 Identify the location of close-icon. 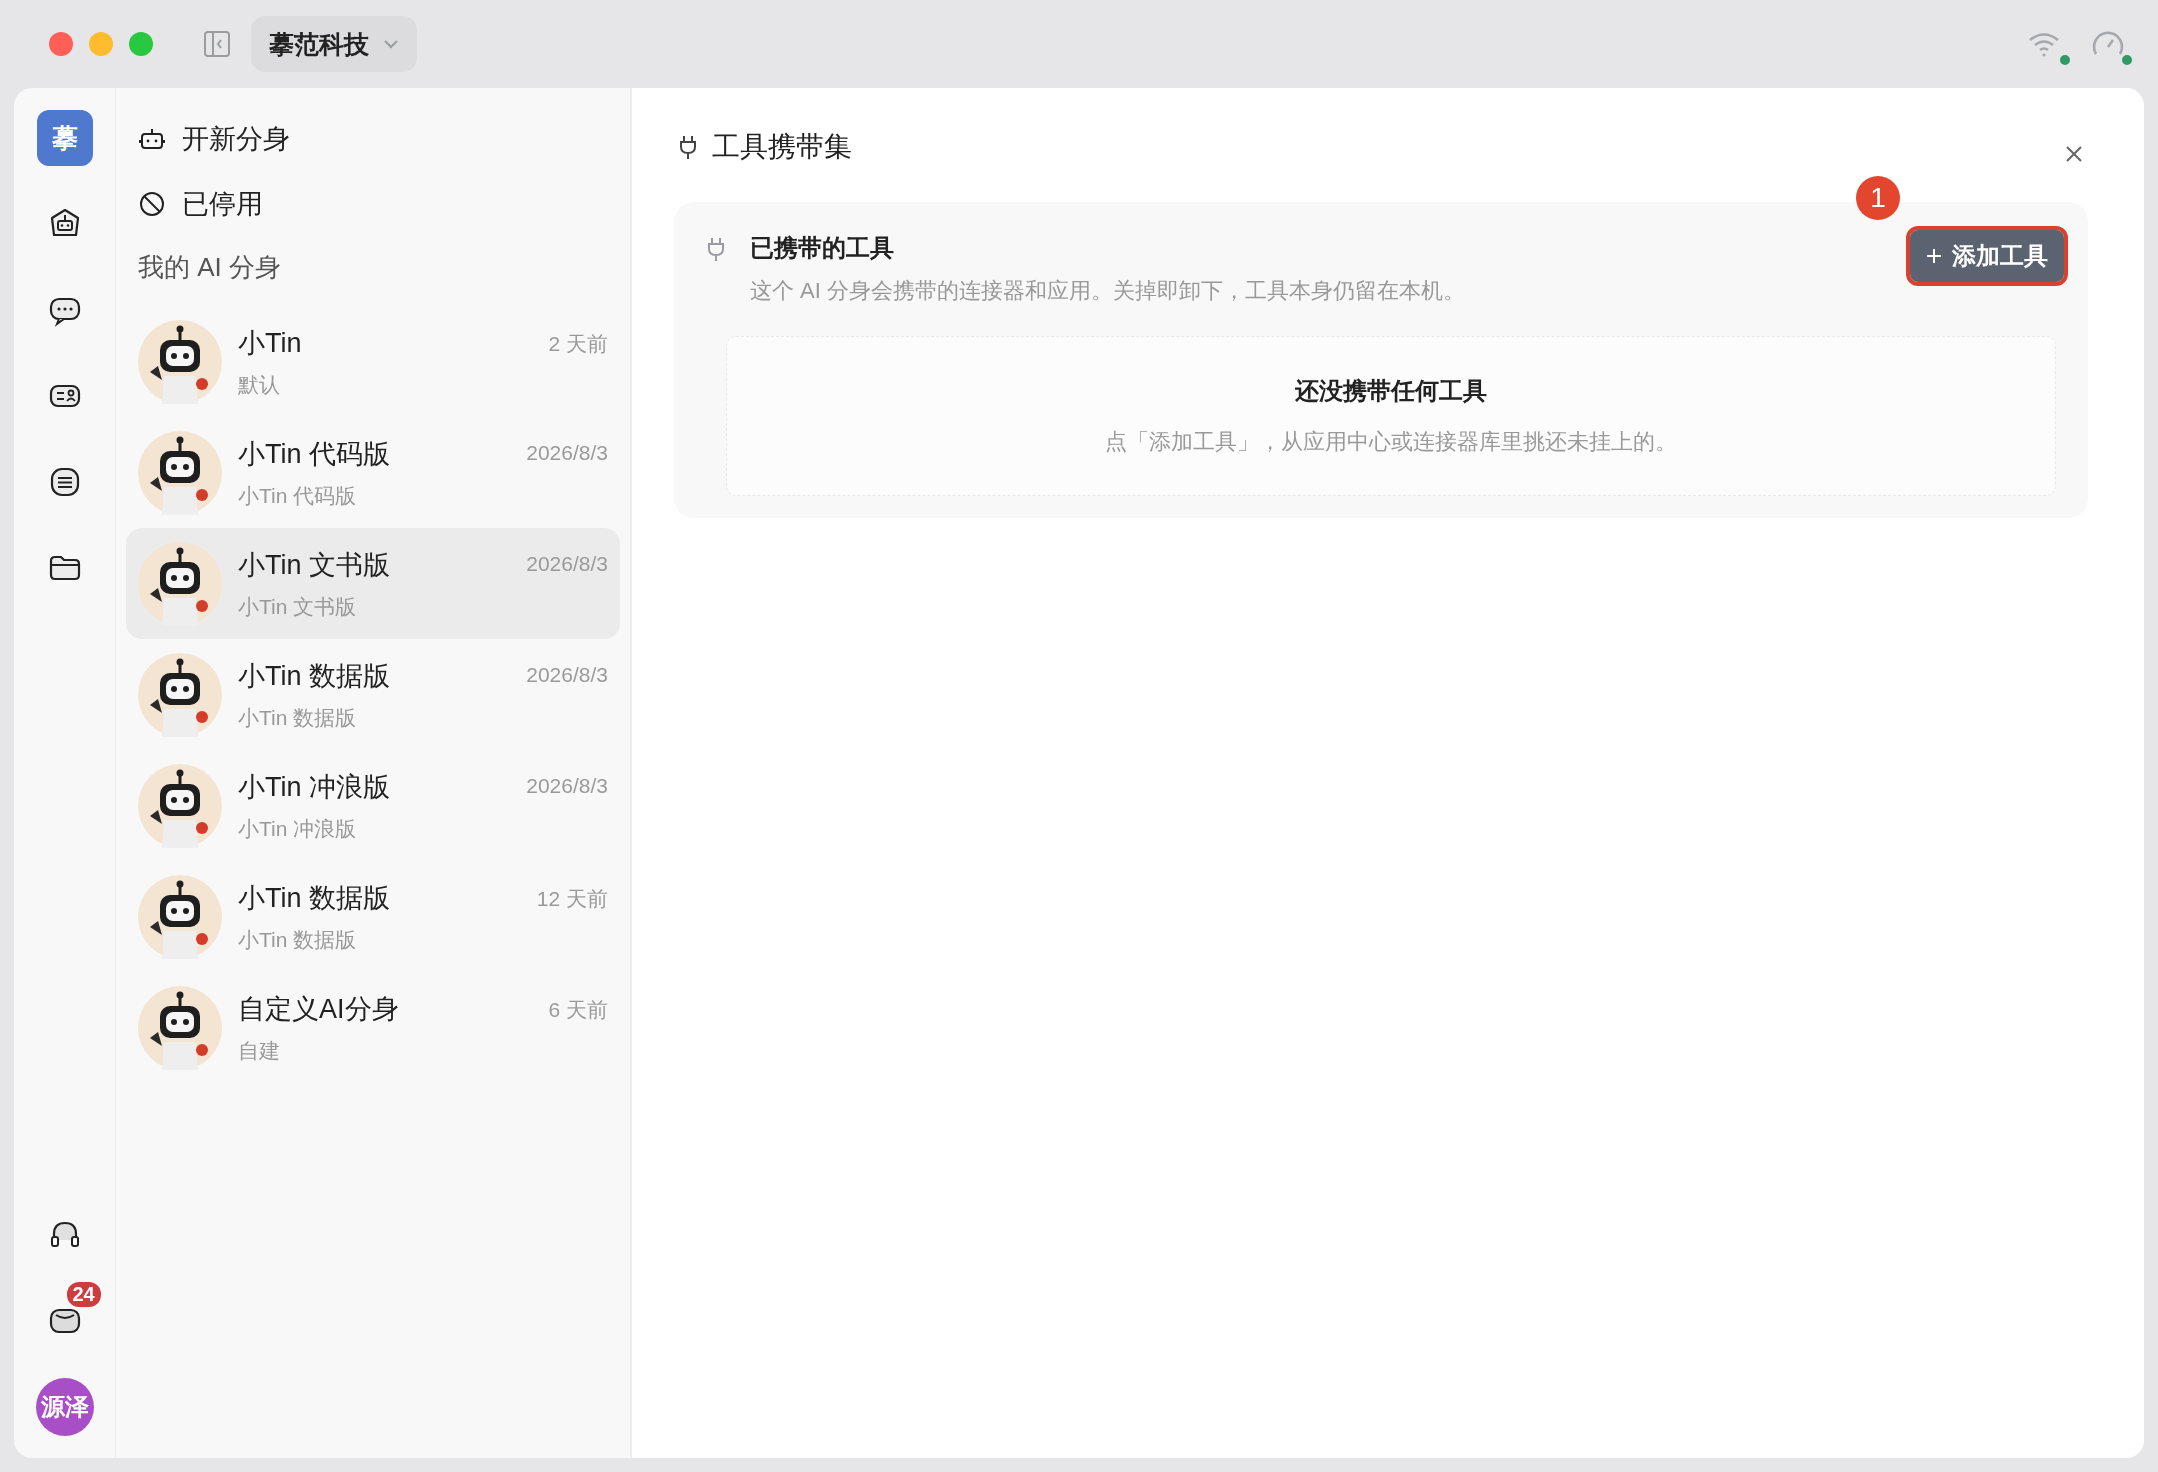
(2074, 154).